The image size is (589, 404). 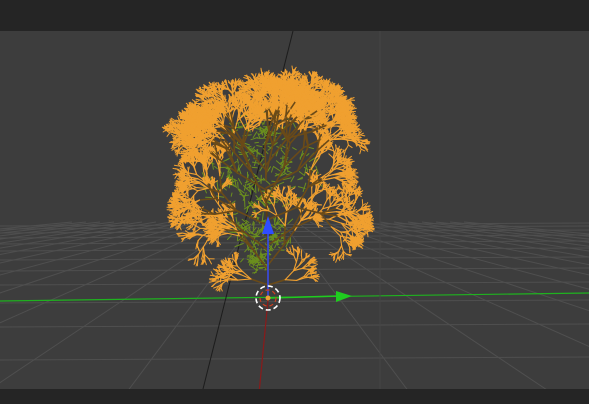 What do you see at coordinates (344, 296) in the screenshot?
I see `y-axis-arrow-icon` at bounding box center [344, 296].